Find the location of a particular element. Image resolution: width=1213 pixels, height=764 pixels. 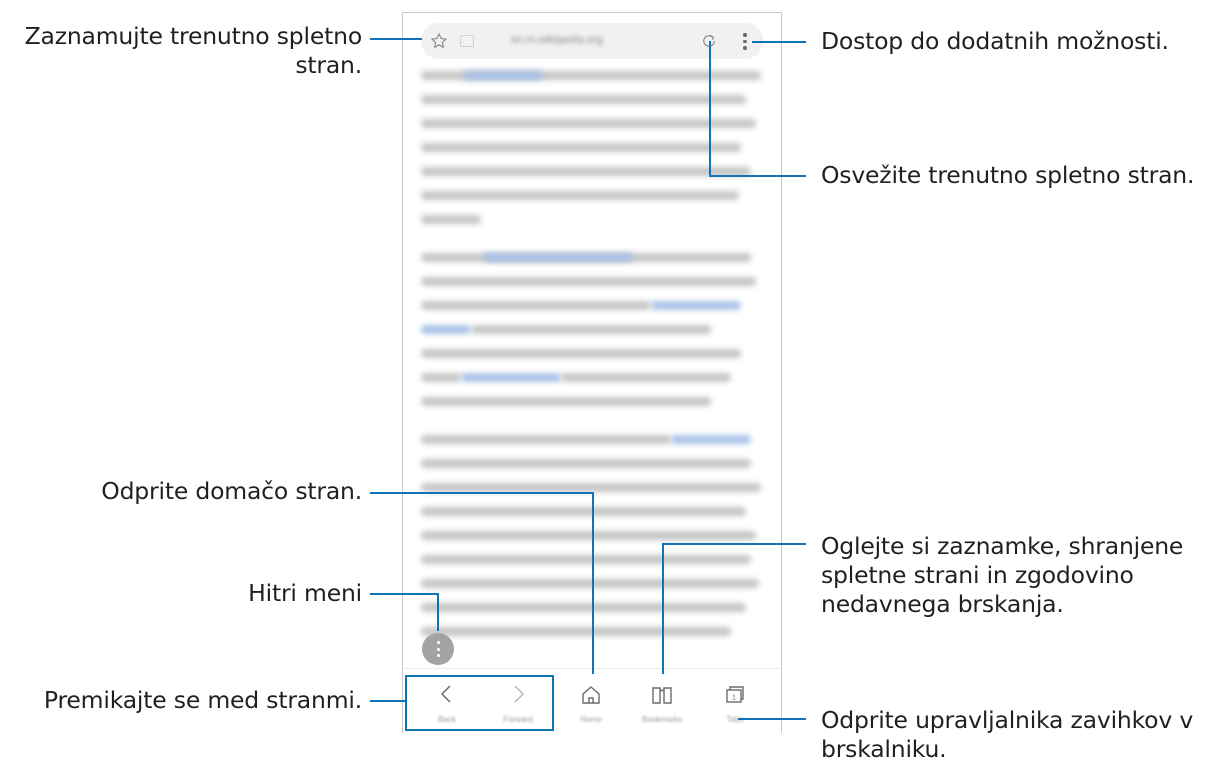

bookmarks-leader-line is located at coordinates (734, 544).